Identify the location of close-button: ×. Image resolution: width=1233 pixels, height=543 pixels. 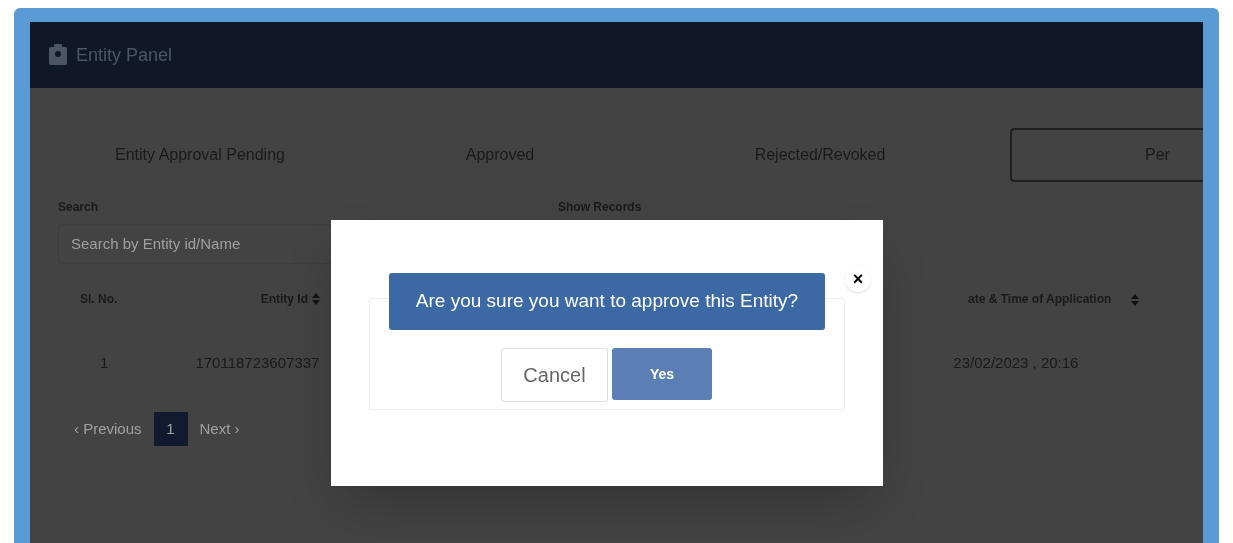
(858, 279).